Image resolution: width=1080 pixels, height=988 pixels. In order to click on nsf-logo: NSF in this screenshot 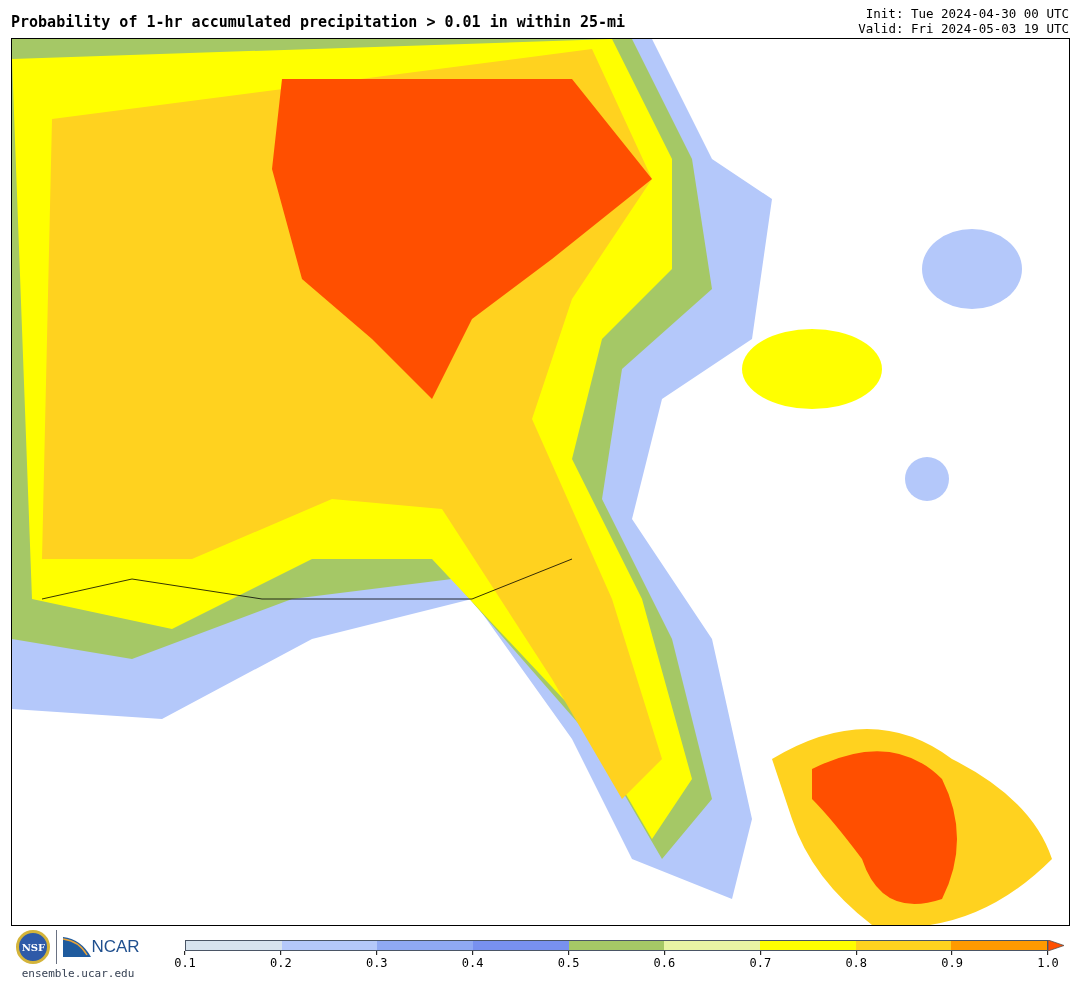, I will do `click(33, 947)`.